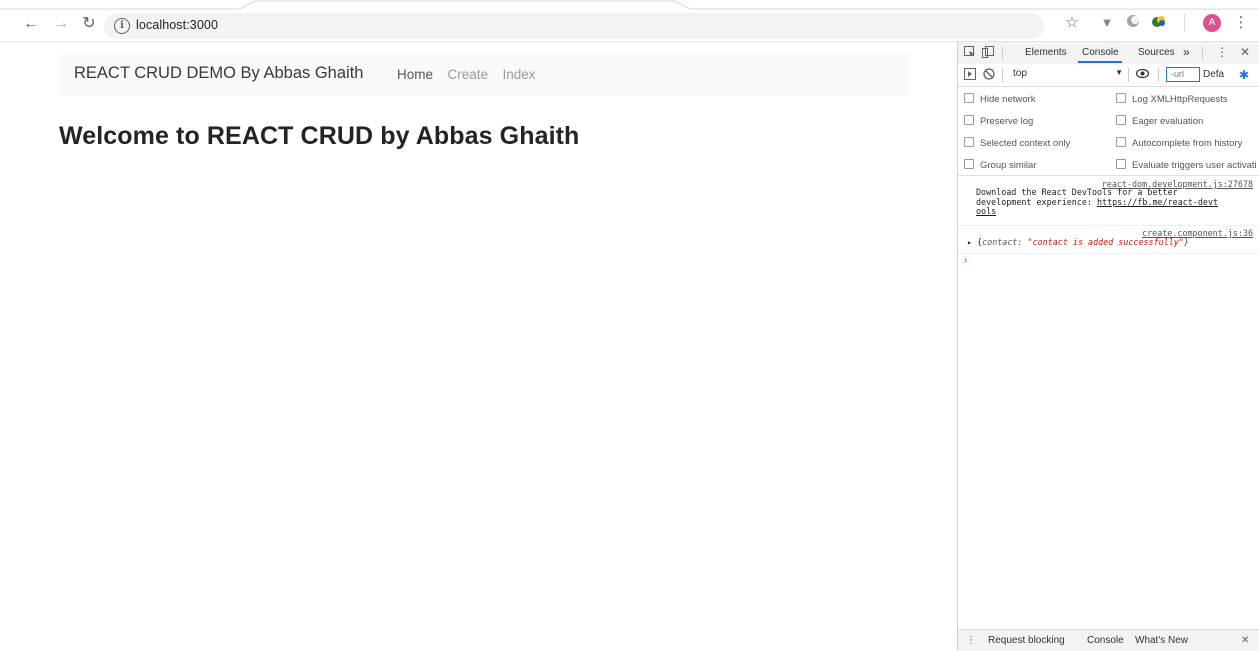 The height and width of the screenshot is (651, 1259). I want to click on object-expander: ▸ {, so click(974, 242).